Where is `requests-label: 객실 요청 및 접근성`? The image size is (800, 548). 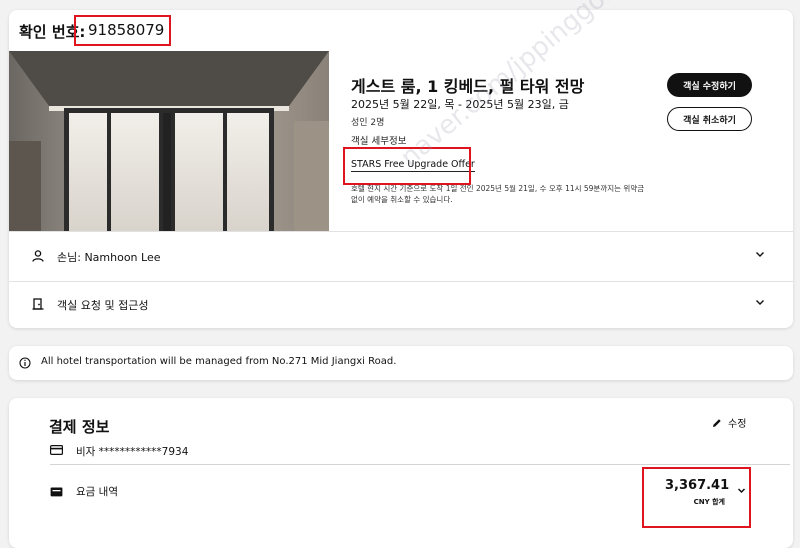
requests-label: 객실 요청 및 접근성 is located at coordinates (103, 305).